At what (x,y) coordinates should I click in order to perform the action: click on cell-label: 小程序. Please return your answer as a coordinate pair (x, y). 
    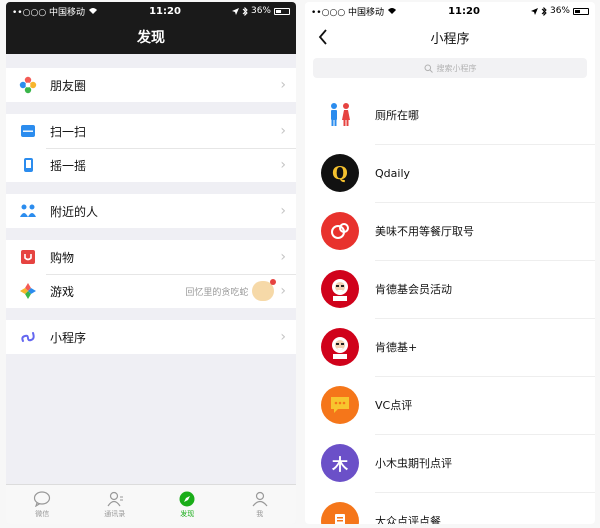
    Looking at the image, I should click on (68, 337).